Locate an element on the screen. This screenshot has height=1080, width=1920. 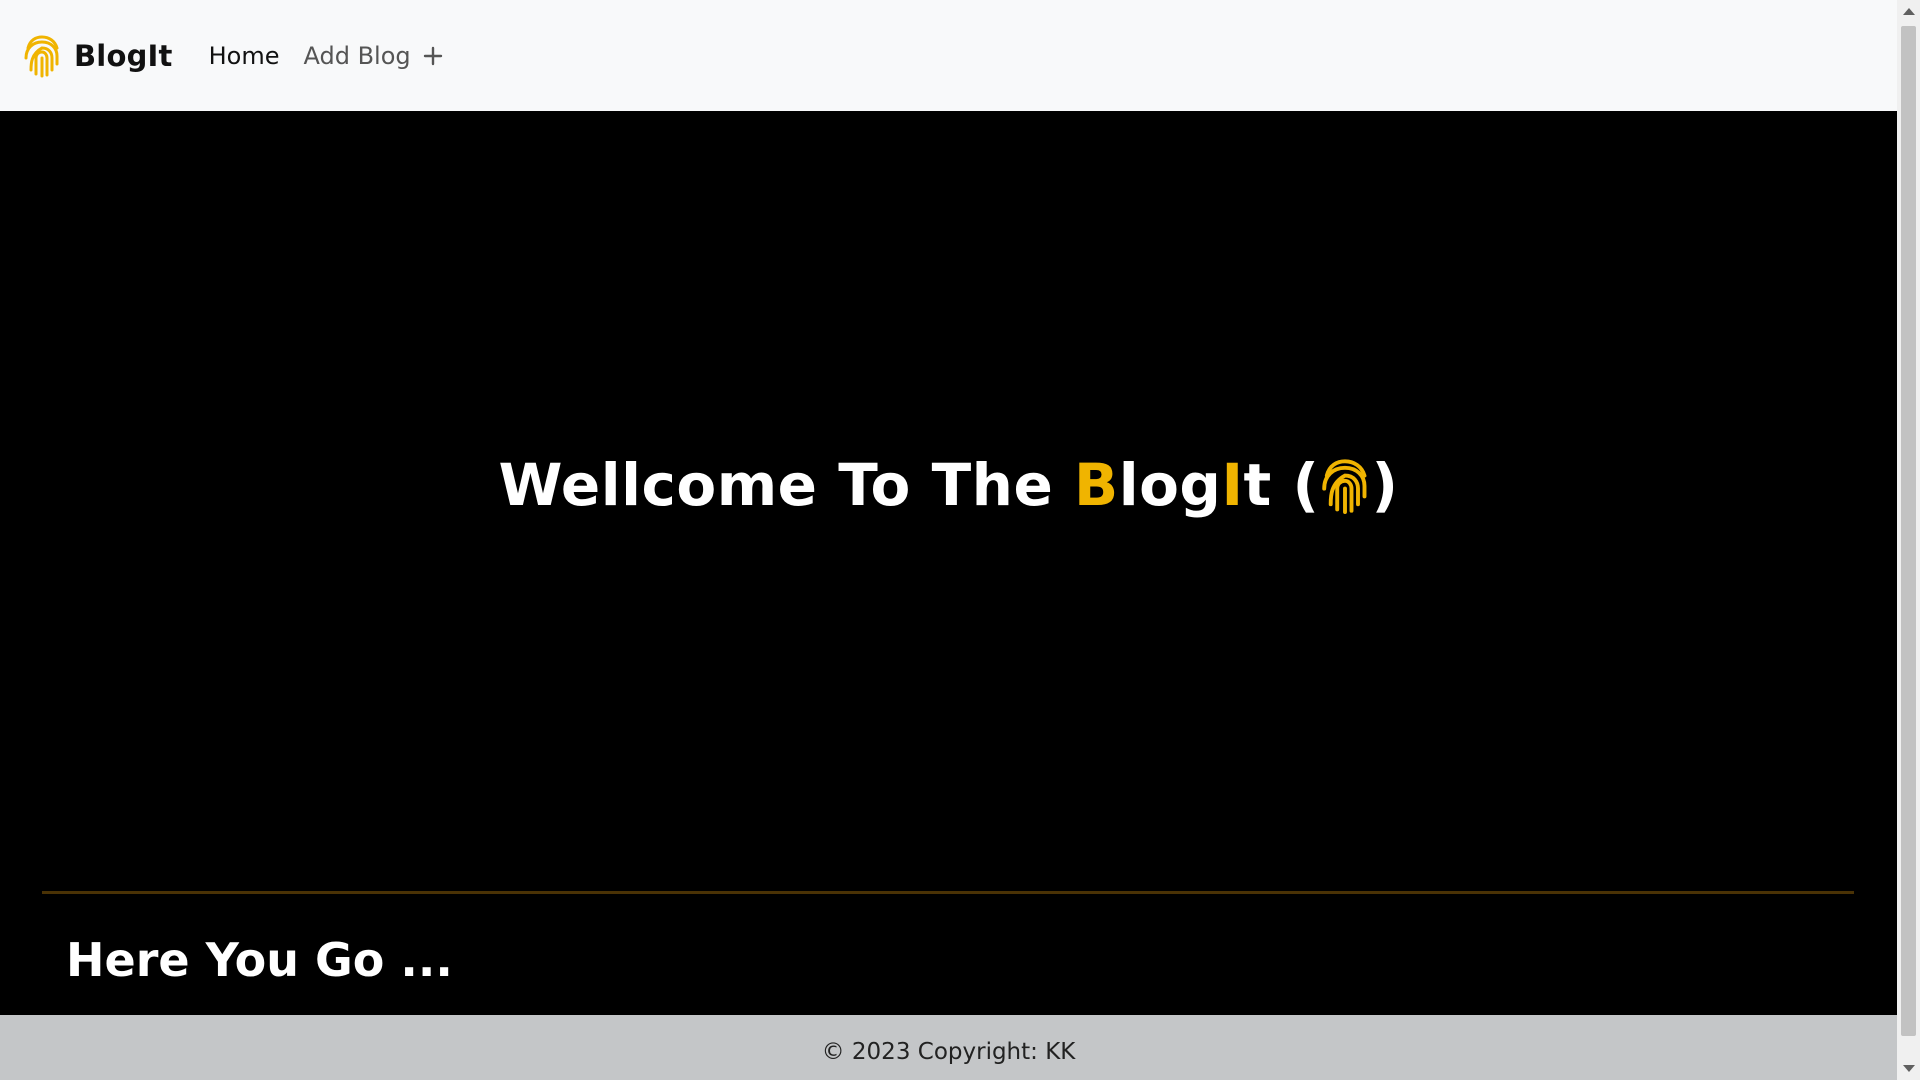
nav-link-add-blog-label: Add Blog is located at coordinates (357, 55).